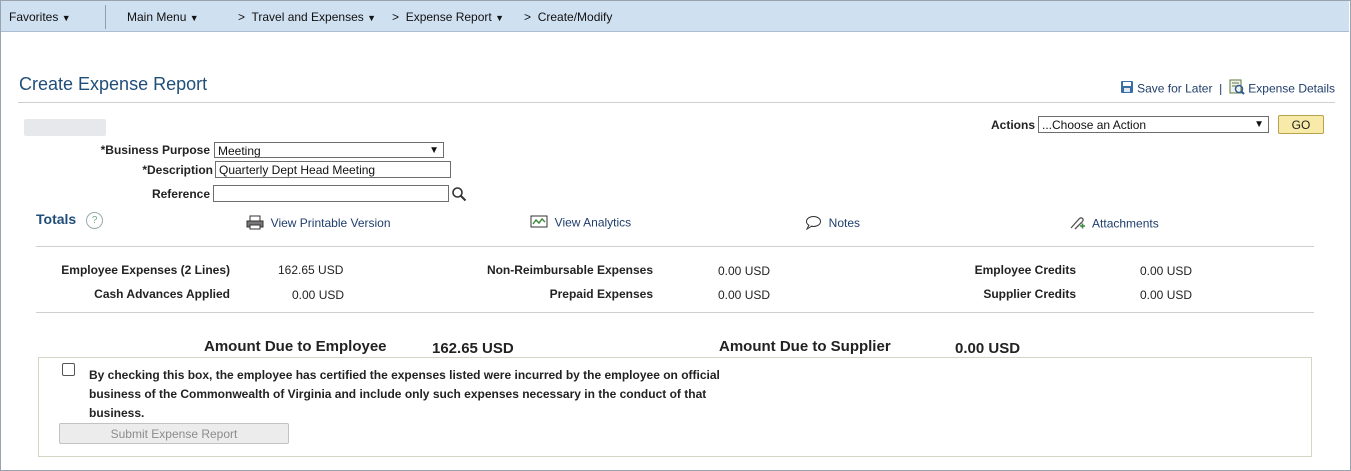 This screenshot has height=471, width=1351. What do you see at coordinates (676, 102) in the screenshot?
I see `title-divider` at bounding box center [676, 102].